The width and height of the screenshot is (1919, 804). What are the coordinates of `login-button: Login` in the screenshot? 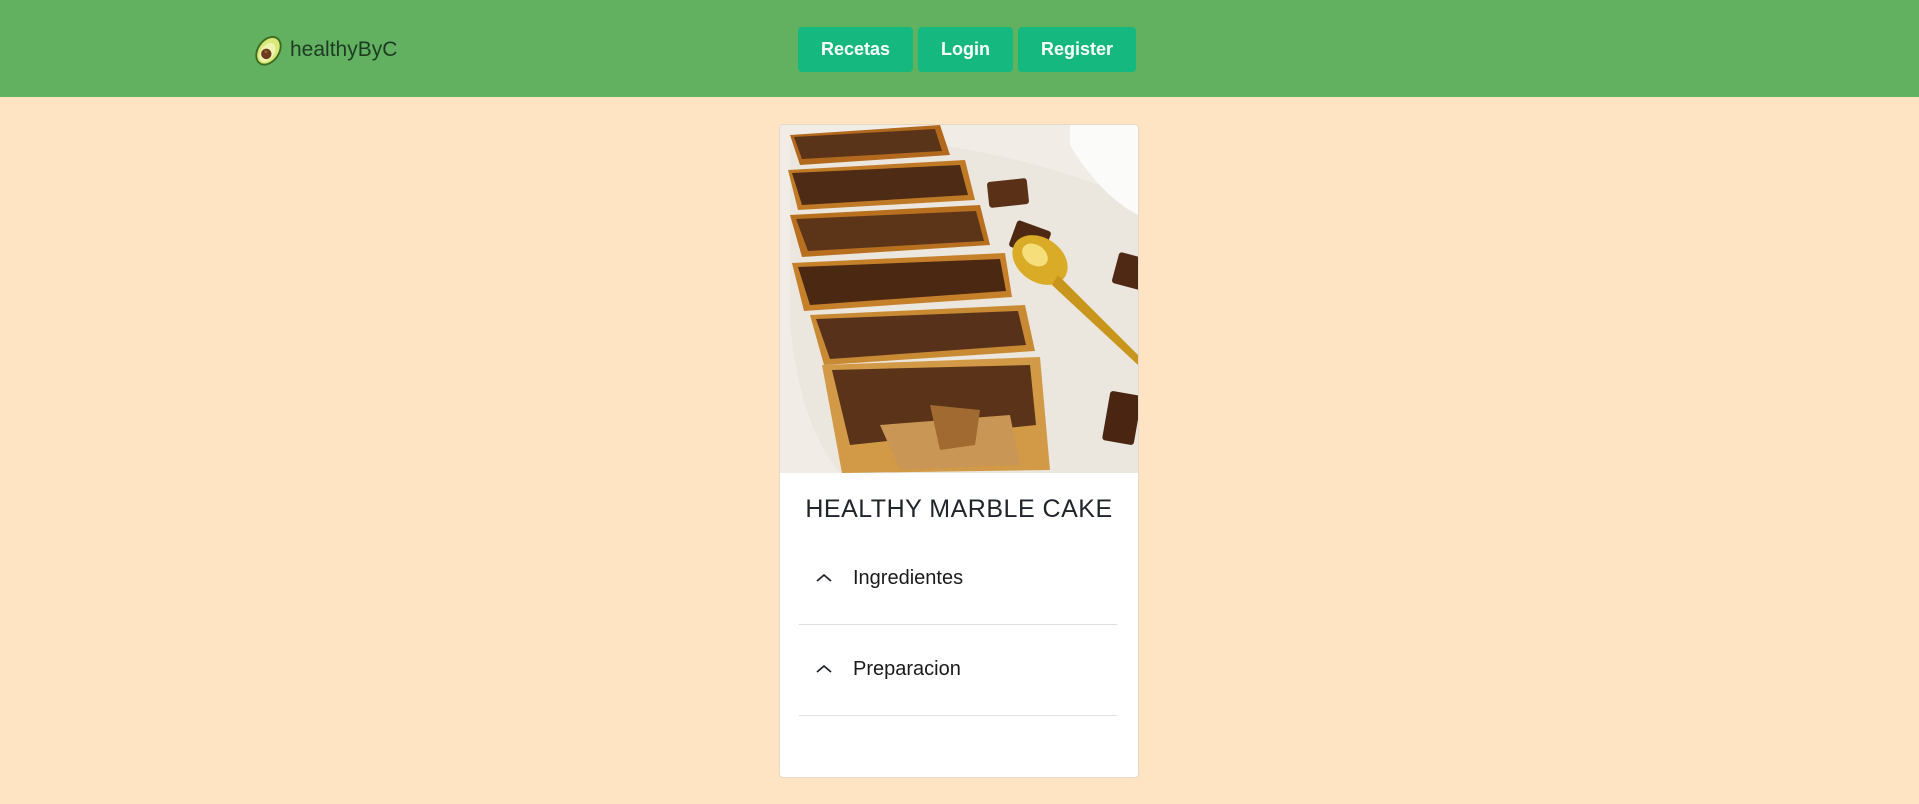 It's located at (966, 49).